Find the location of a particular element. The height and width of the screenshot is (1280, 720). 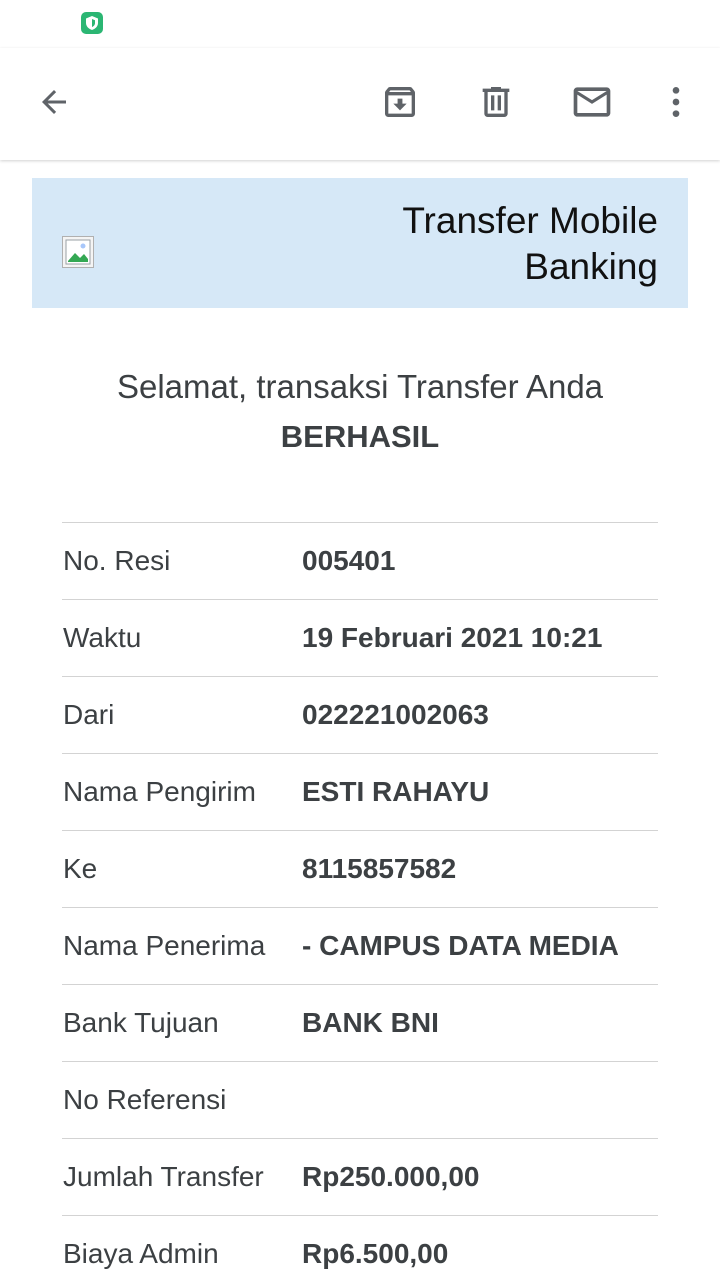

row-label: Nama Pengirim is located at coordinates (159, 791).